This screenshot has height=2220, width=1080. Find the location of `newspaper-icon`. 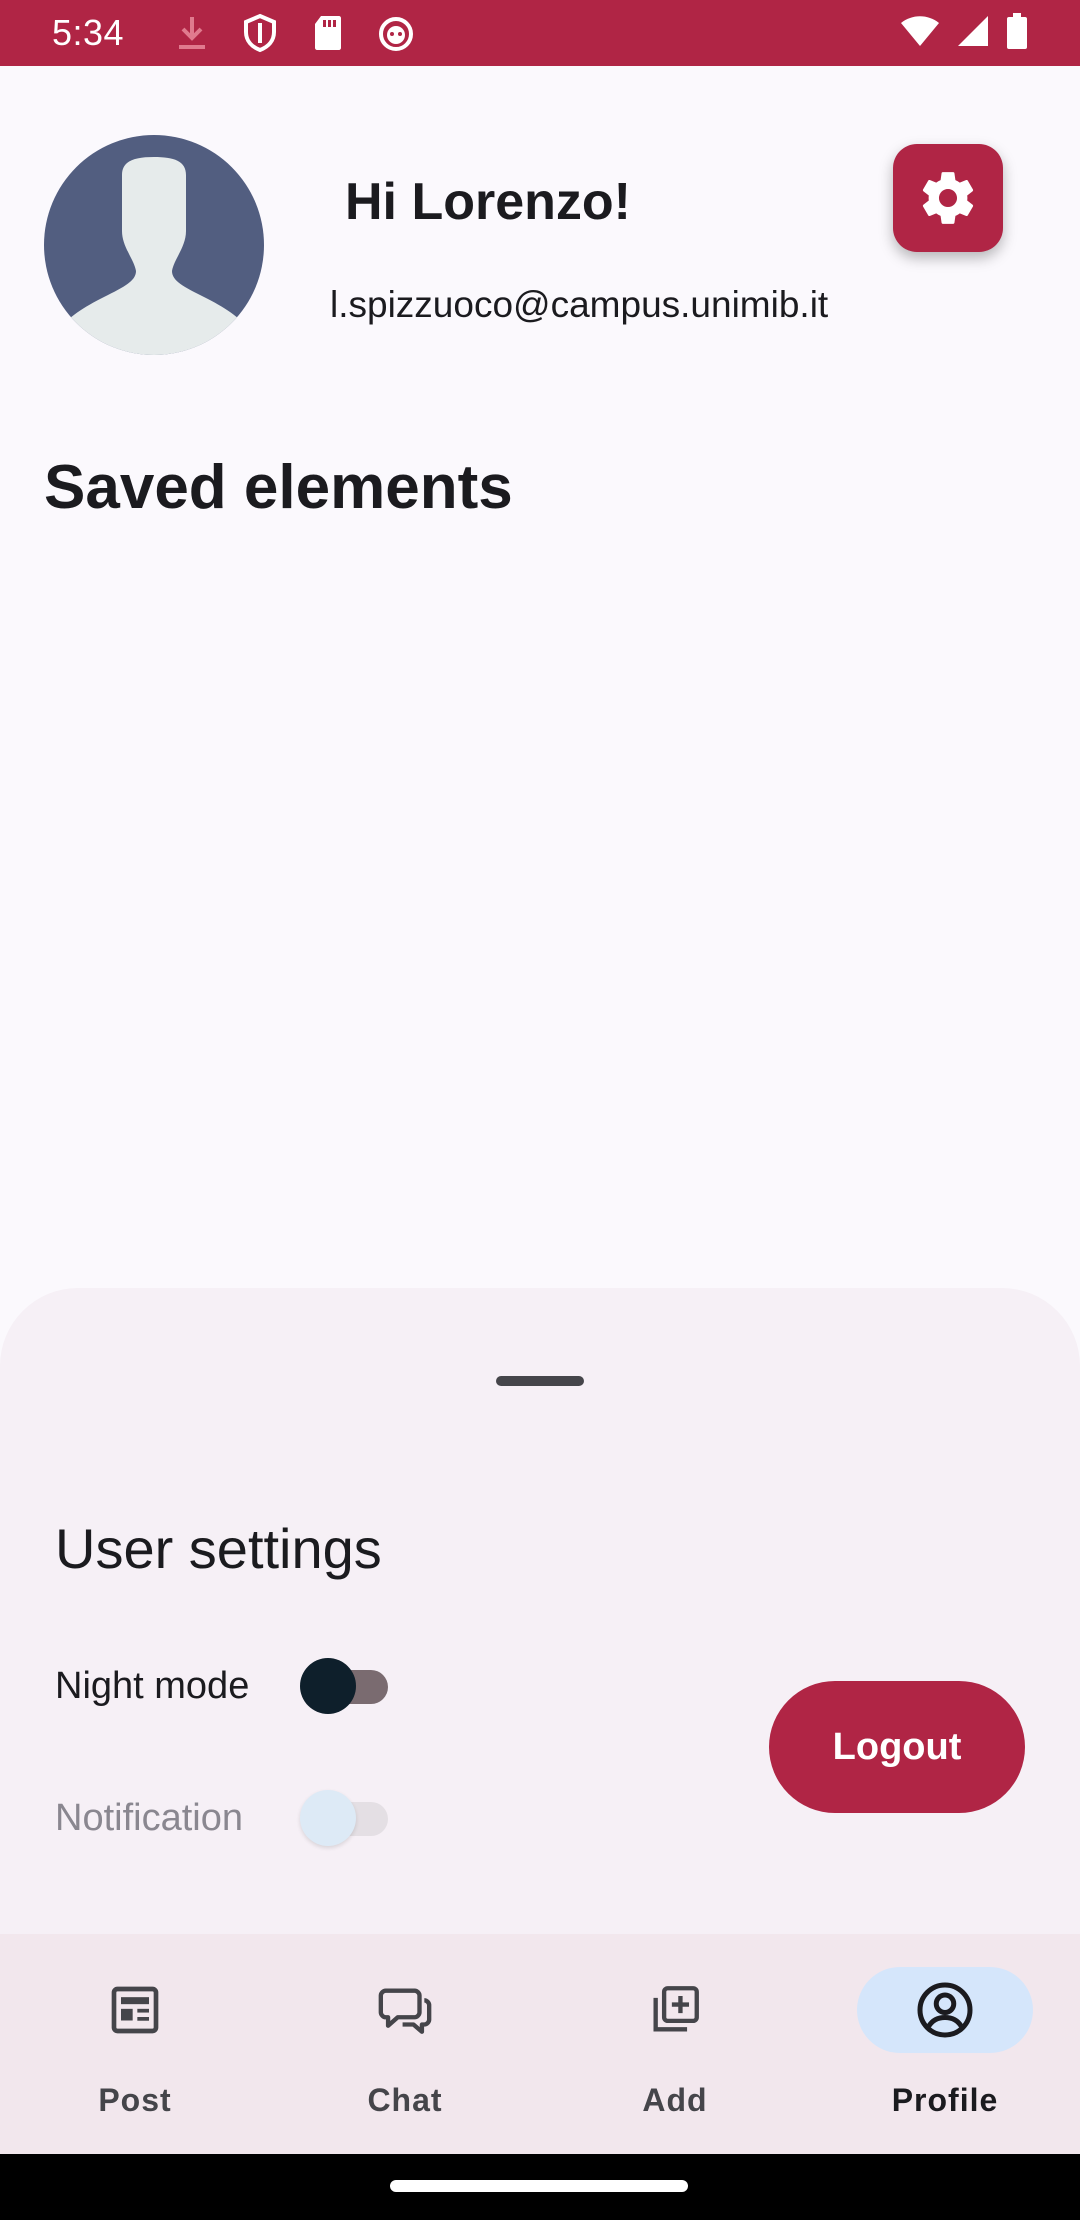

newspaper-icon is located at coordinates (135, 2010).